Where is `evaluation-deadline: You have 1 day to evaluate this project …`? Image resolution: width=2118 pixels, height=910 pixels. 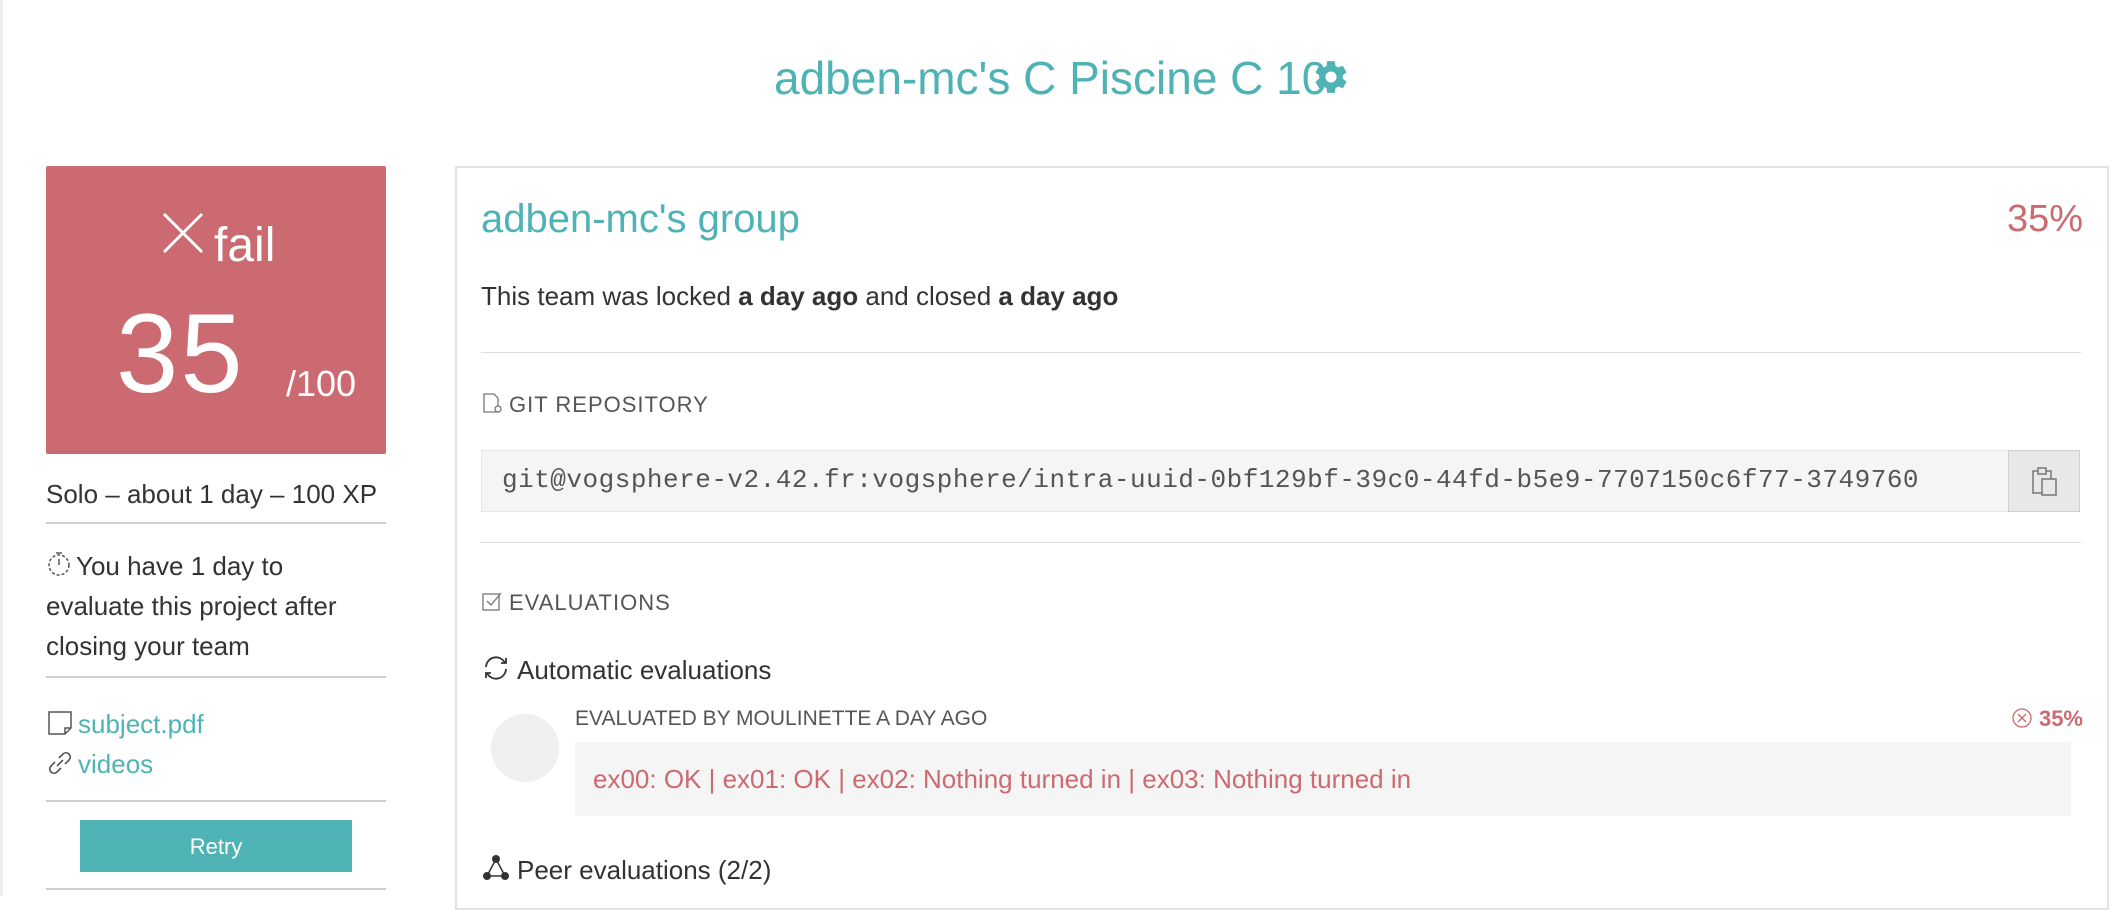 evaluation-deadline: You have 1 day to evaluate this project … is located at coordinates (216, 606).